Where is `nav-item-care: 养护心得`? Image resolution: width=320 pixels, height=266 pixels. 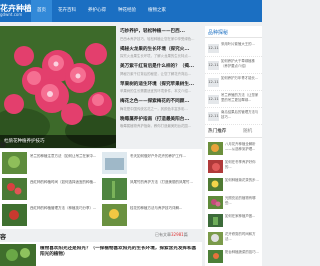
nav-item-care: 养护心得 is located at coordinates (97, 11).